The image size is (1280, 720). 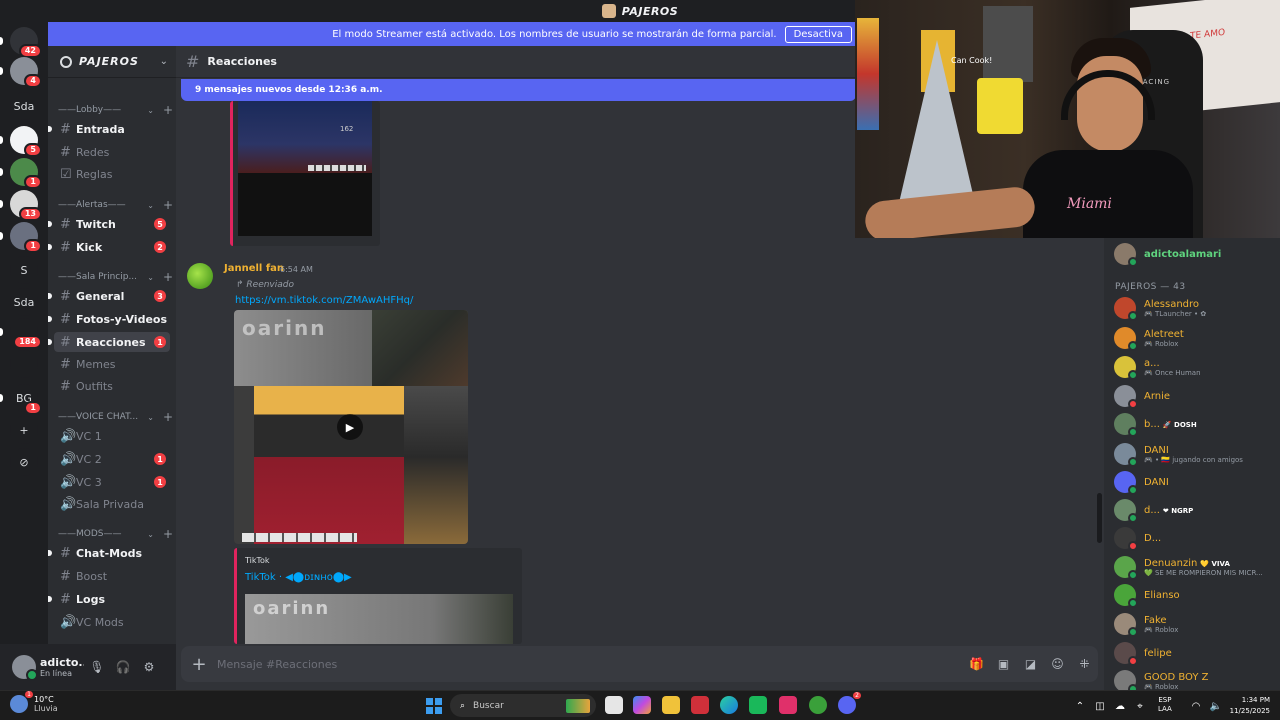 I want to click on apps-icon: ⁜, so click(x=1084, y=664).